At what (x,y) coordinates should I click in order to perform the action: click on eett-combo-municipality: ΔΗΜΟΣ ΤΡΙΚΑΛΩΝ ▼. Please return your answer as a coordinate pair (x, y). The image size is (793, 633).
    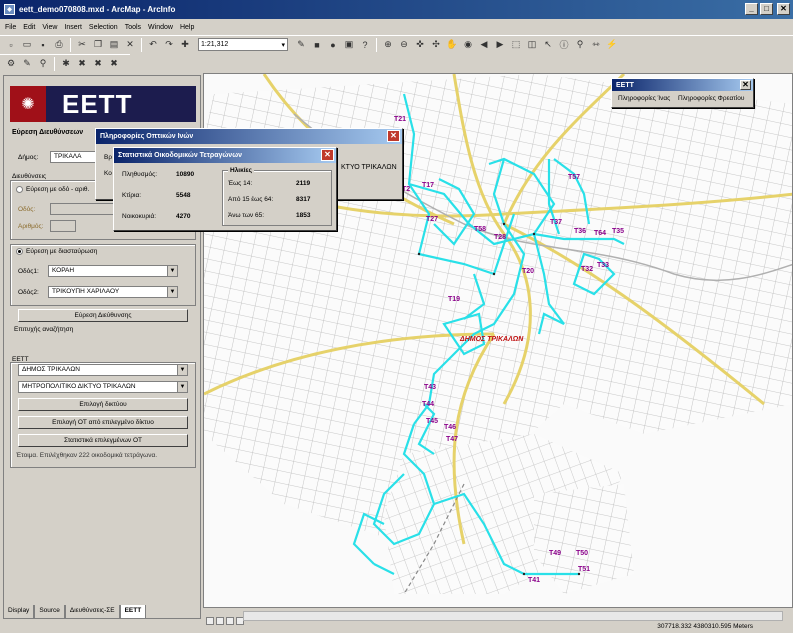
    Looking at the image, I should click on (103, 370).